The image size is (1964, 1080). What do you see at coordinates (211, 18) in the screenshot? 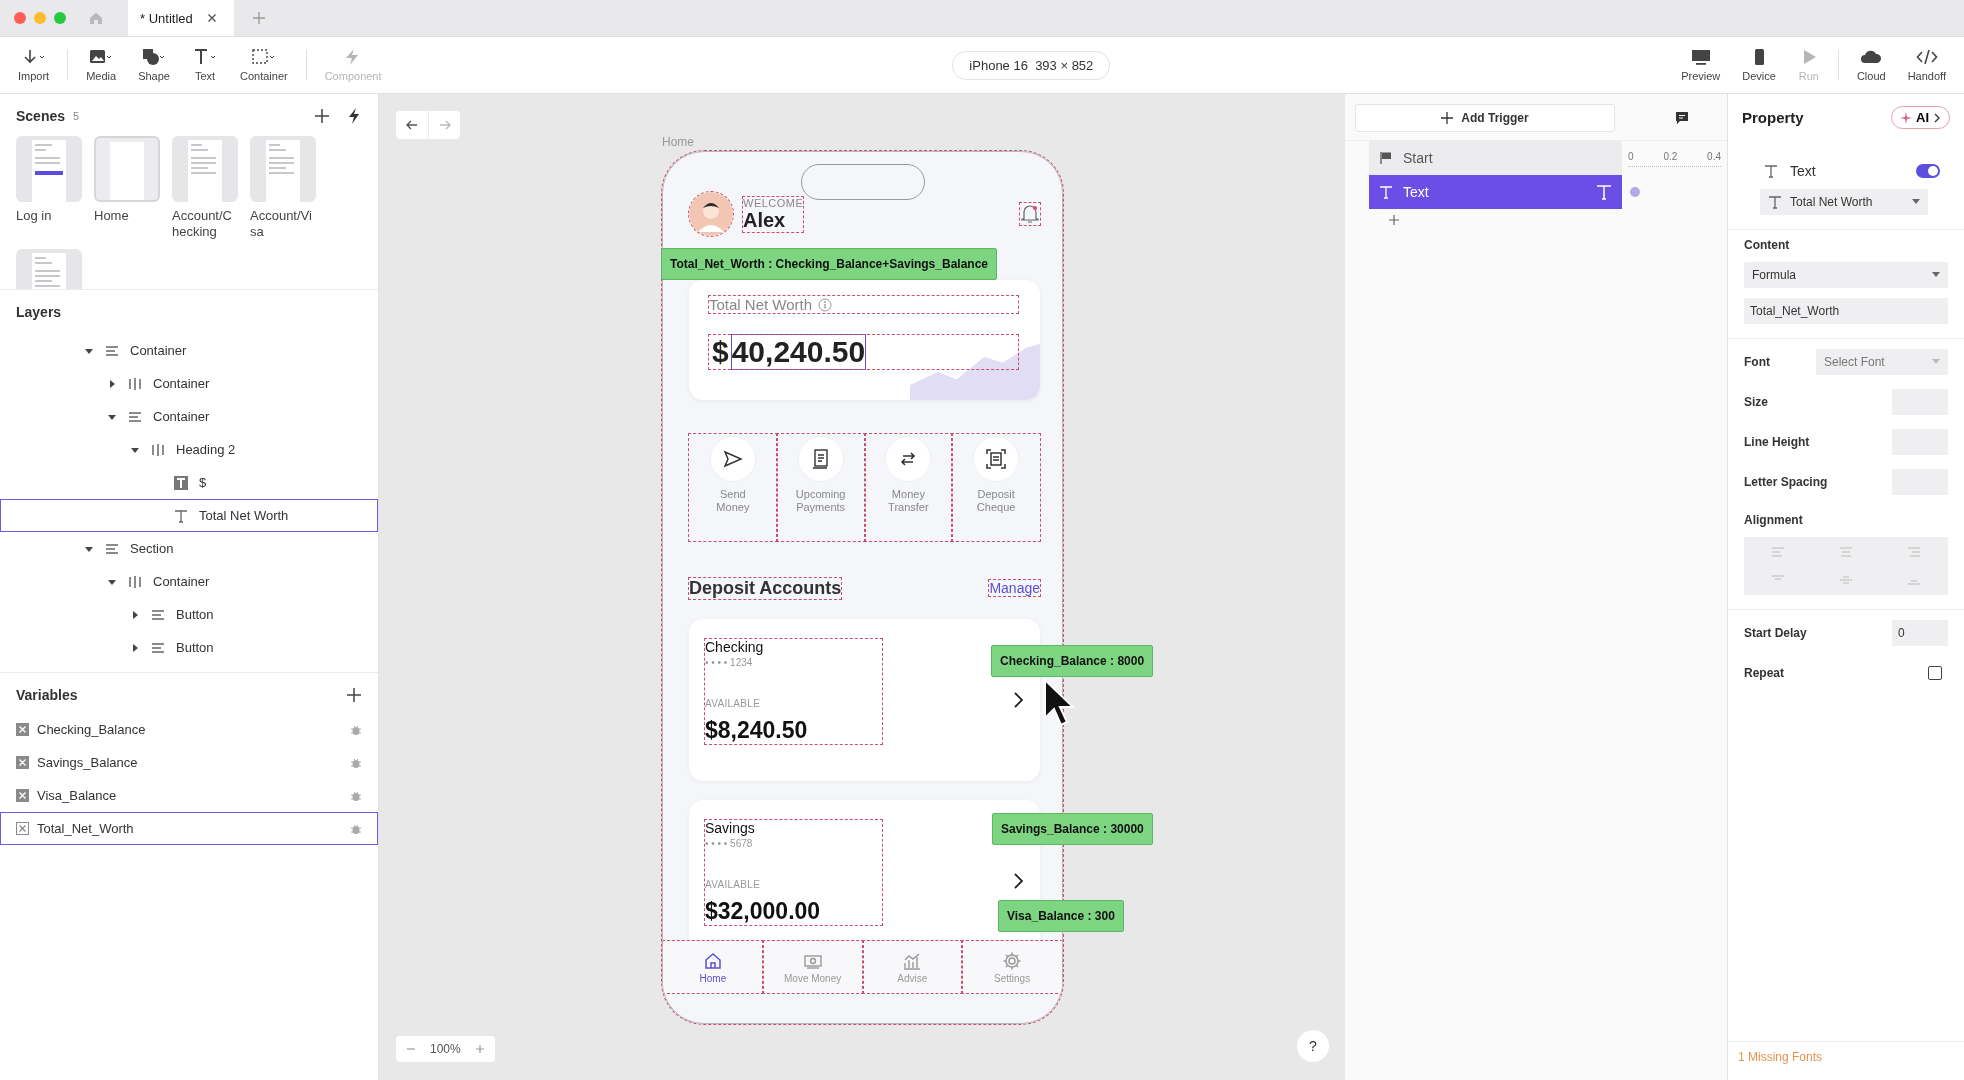
I see `close-icon` at bounding box center [211, 18].